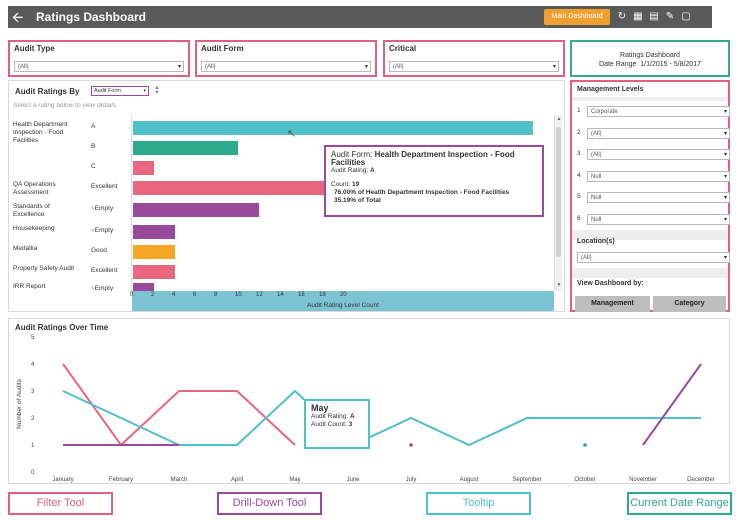 This screenshot has height=521, width=736. I want to click on level-select: Corporate ▾, so click(658, 111).